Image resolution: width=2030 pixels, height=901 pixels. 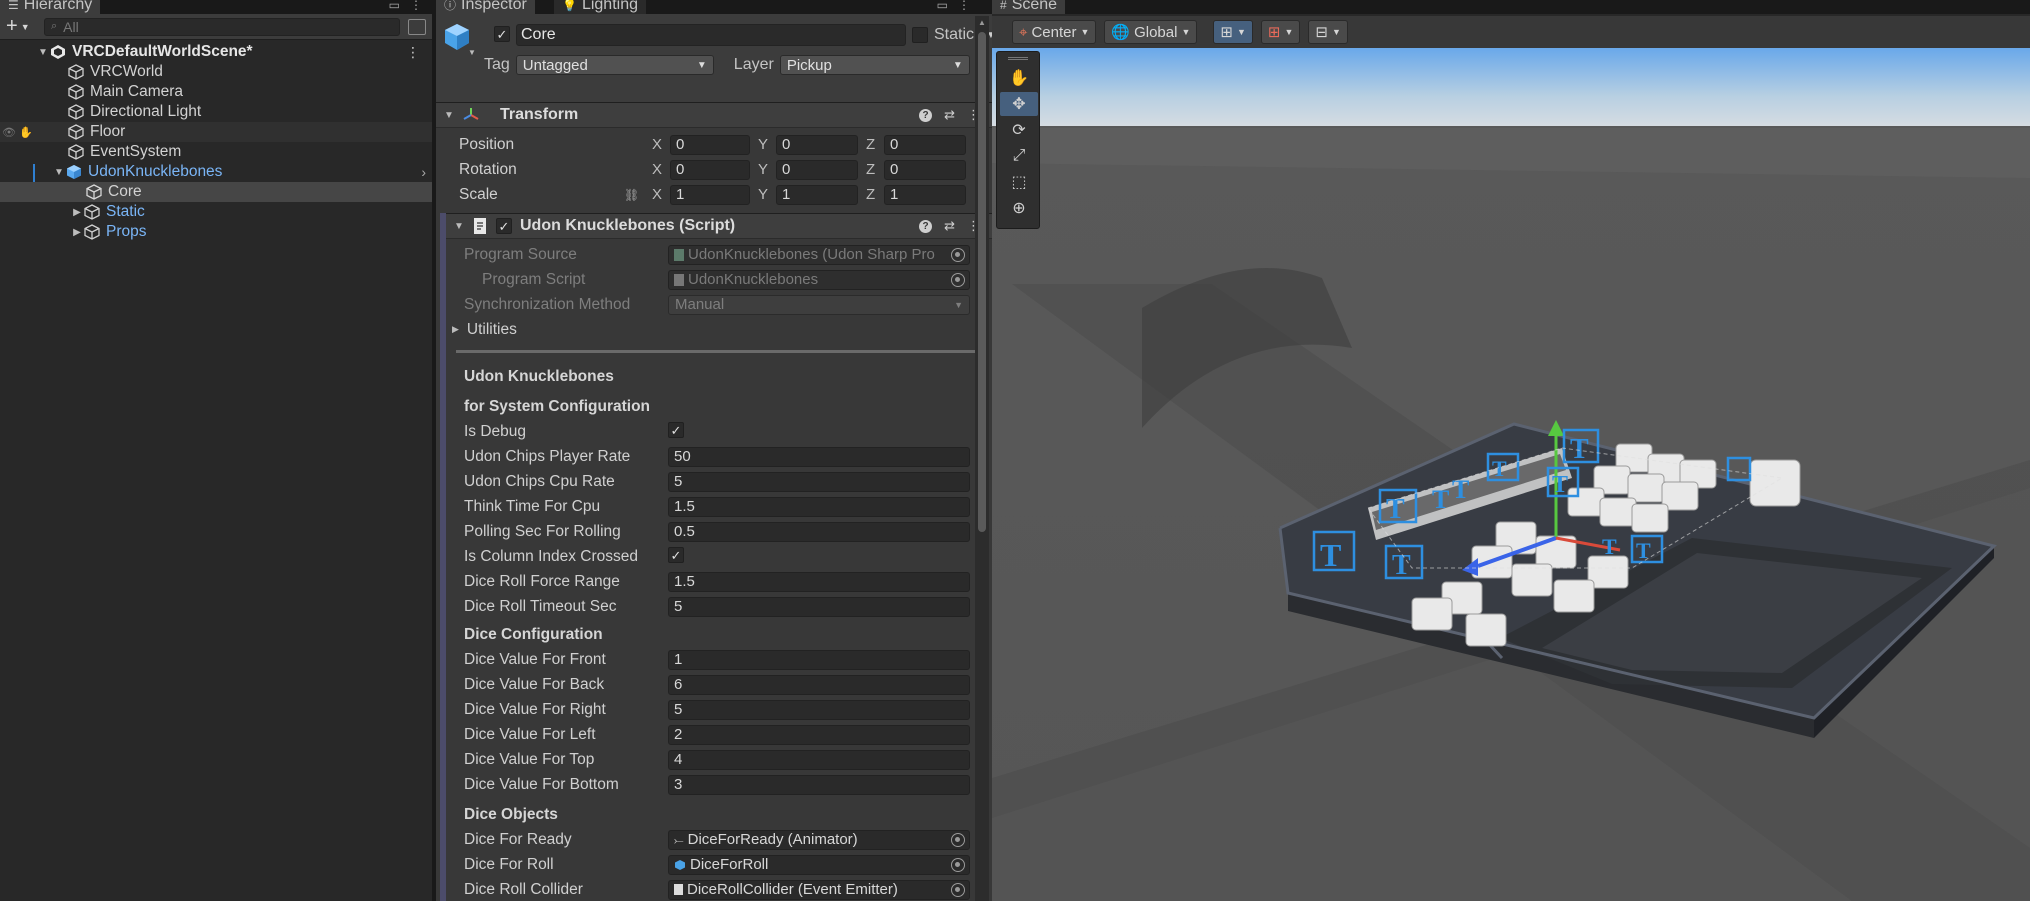 What do you see at coordinates (819, 606) in the screenshot?
I see `dice-roll-timeout-sec-field: 5` at bounding box center [819, 606].